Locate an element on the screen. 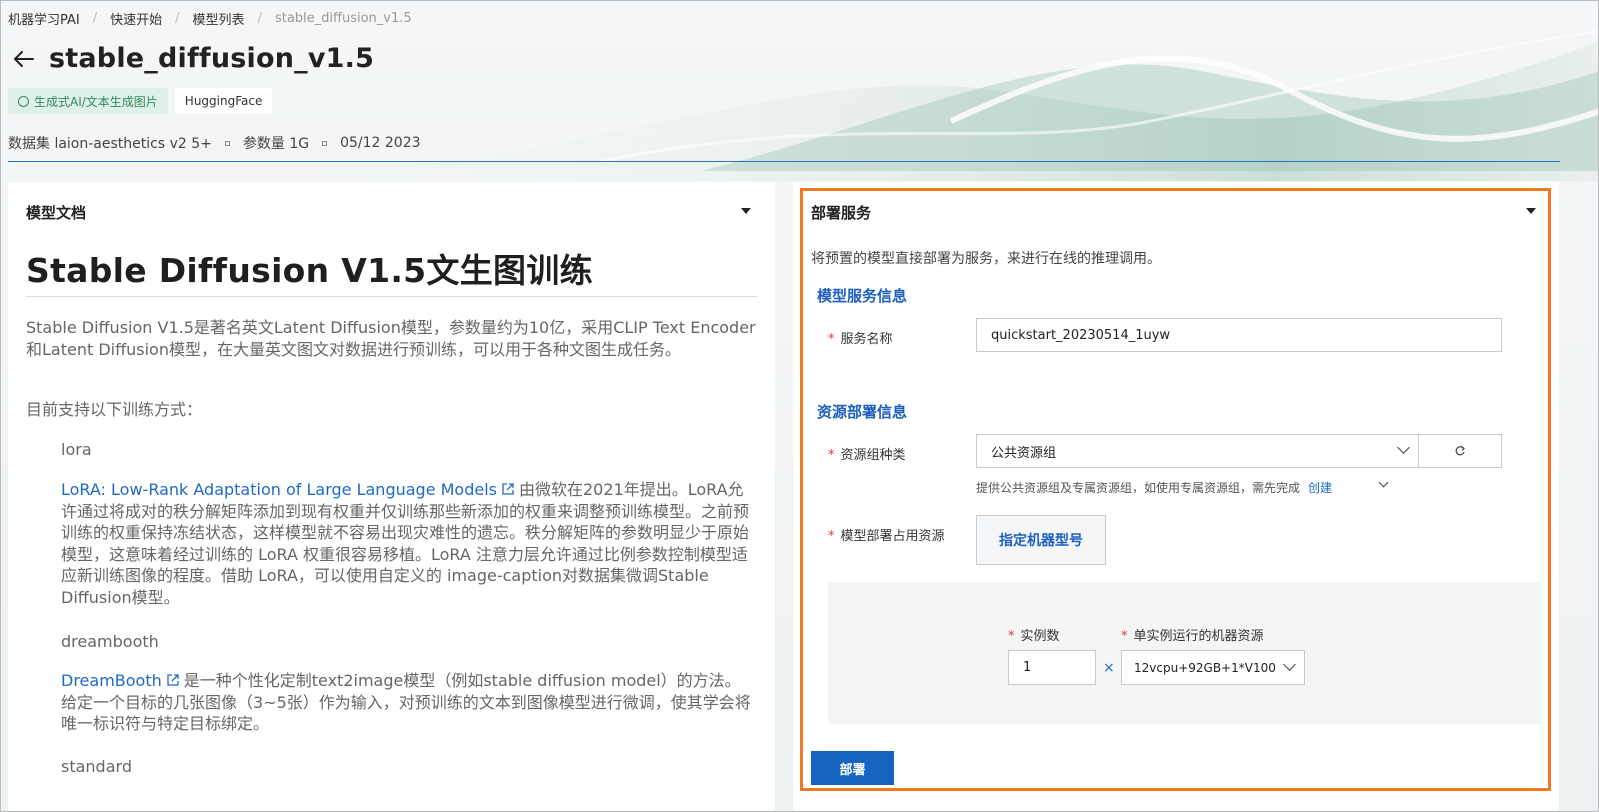 The height and width of the screenshot is (812, 1599). resource-group-label: * 资源组种类 is located at coordinates (867, 453).